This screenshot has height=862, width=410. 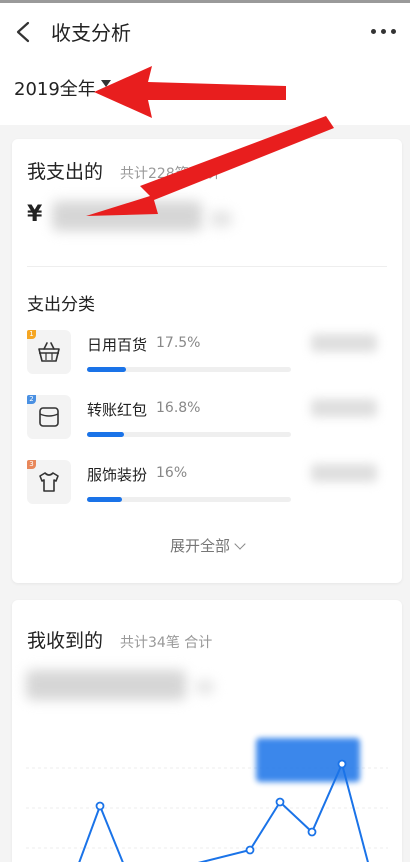 What do you see at coordinates (106, 685) in the screenshot?
I see `income-amount-blurred` at bounding box center [106, 685].